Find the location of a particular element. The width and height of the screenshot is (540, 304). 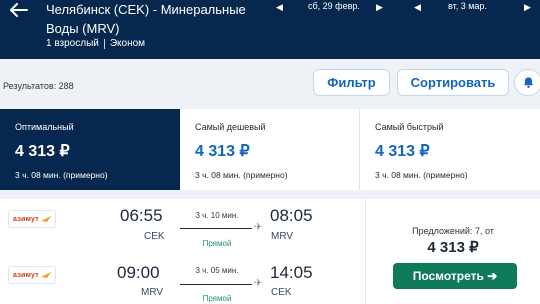

results-count: Результатов: 288 is located at coordinates (38, 86).